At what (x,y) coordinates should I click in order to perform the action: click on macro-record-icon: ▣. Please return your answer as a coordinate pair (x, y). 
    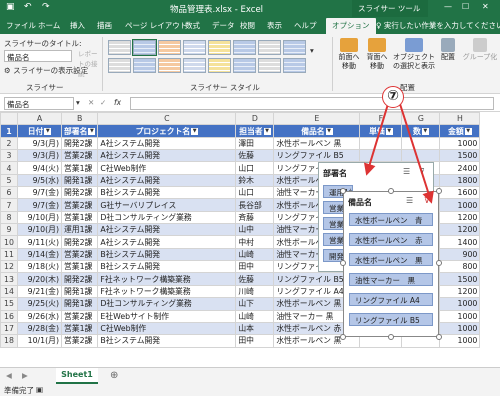
    Looking at the image, I should click on (39, 389).